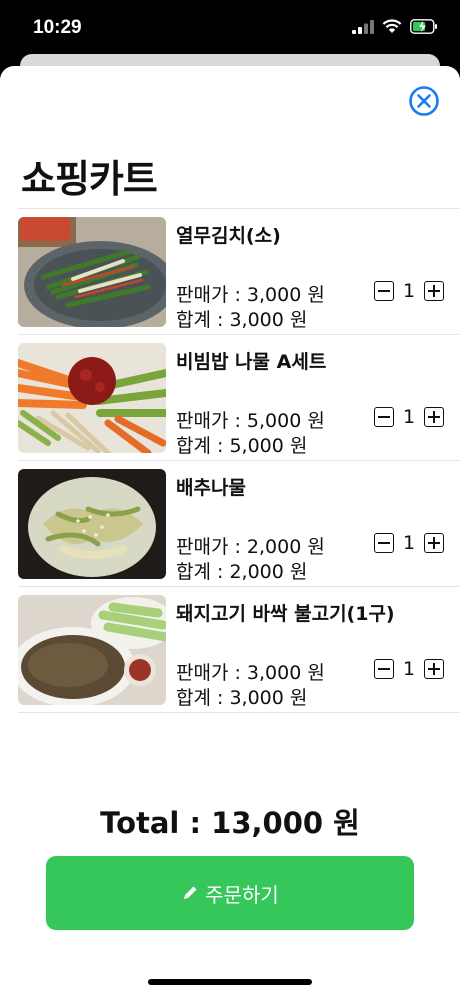  I want to click on product-image-baechu-namul, so click(92, 524).